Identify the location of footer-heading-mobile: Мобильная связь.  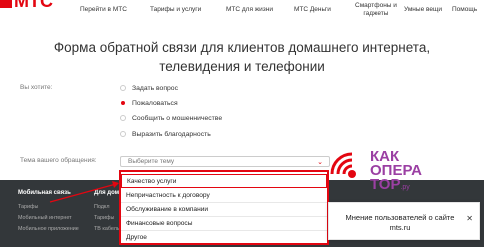
(44, 193).